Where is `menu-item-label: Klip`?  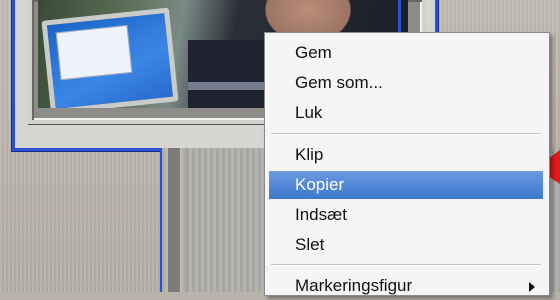
menu-item-label: Klip is located at coordinates (309, 154).